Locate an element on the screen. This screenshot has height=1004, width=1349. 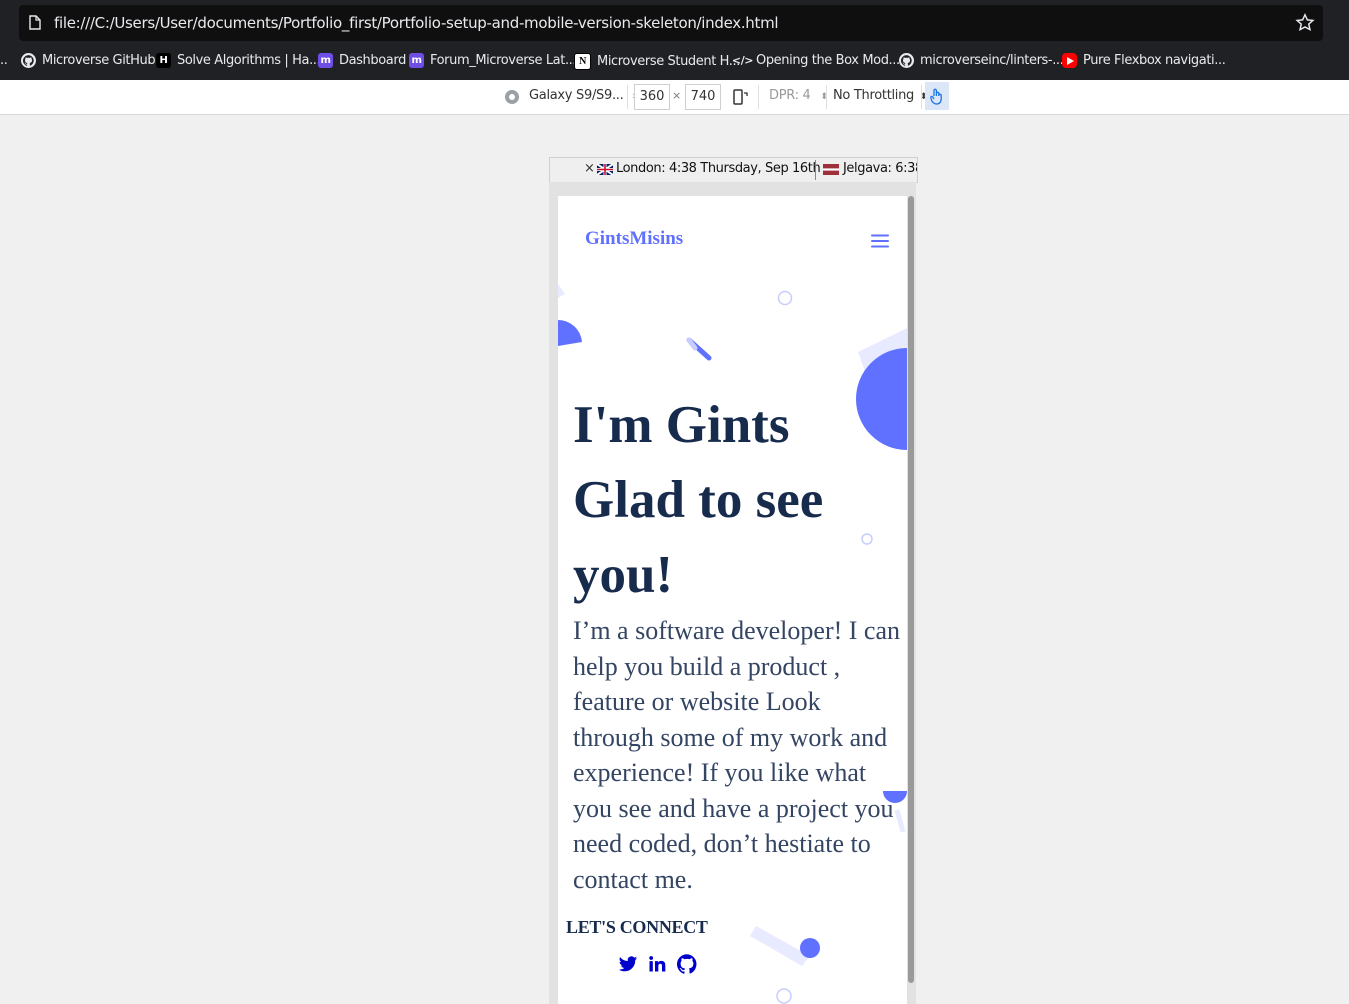
decor-circle is located at coordinates (785, 298).